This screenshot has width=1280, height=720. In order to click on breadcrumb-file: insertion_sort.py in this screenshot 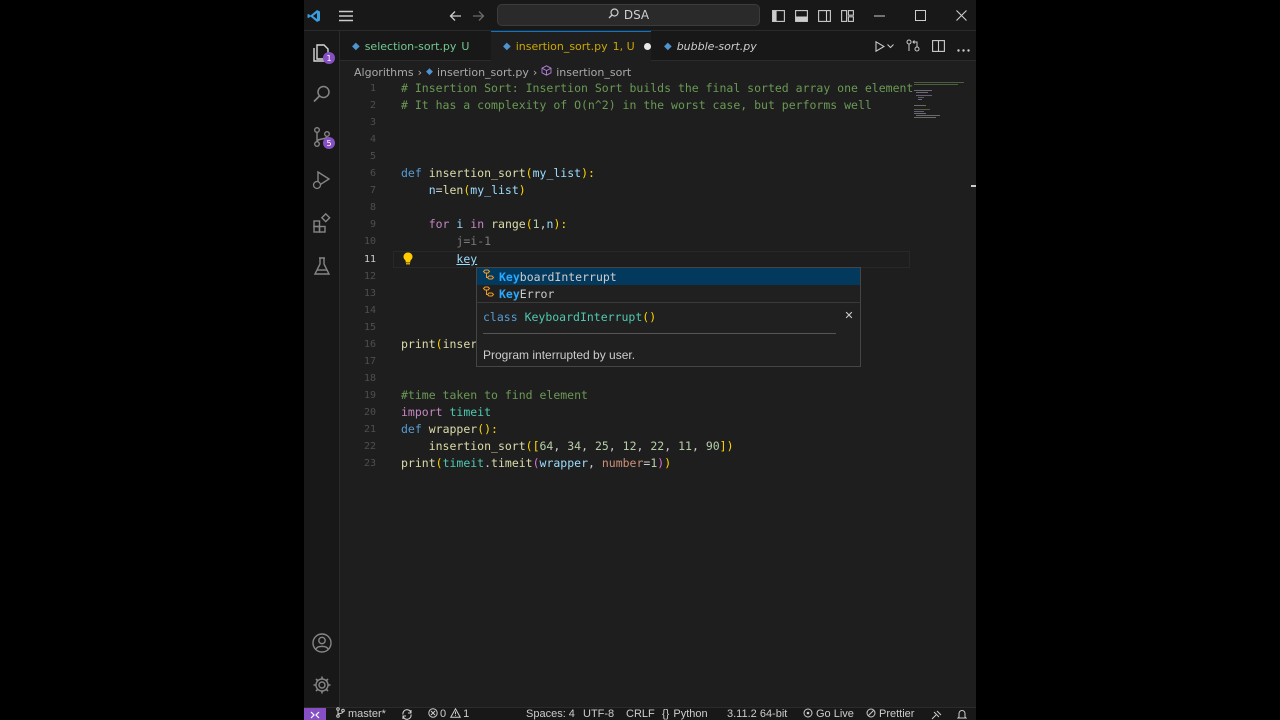, I will do `click(483, 72)`.